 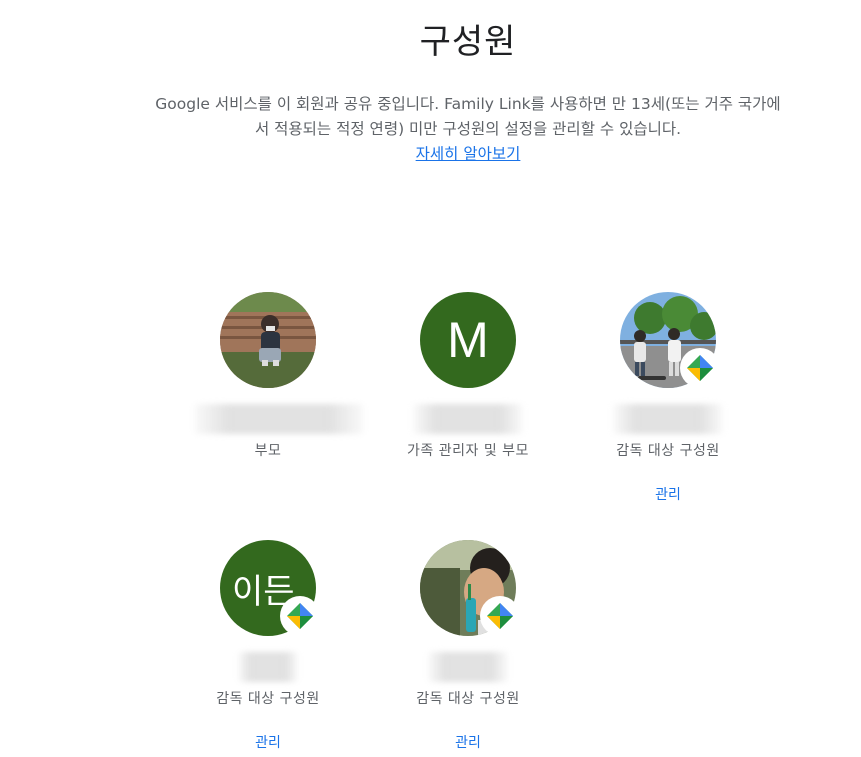 What do you see at coordinates (468, 42) in the screenshot?
I see `page-title: 구성원` at bounding box center [468, 42].